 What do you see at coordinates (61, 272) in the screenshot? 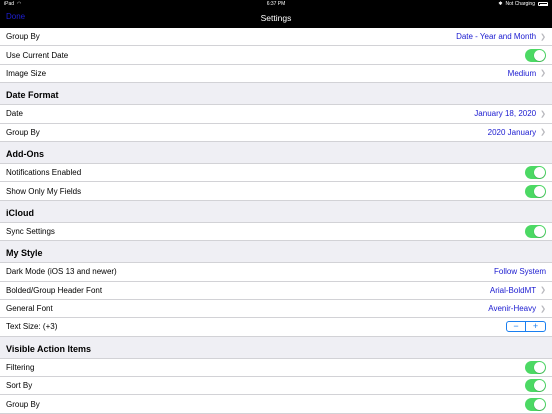
I see `dark-mode-label: Dark Mode (iOS 13 and newer)` at bounding box center [61, 272].